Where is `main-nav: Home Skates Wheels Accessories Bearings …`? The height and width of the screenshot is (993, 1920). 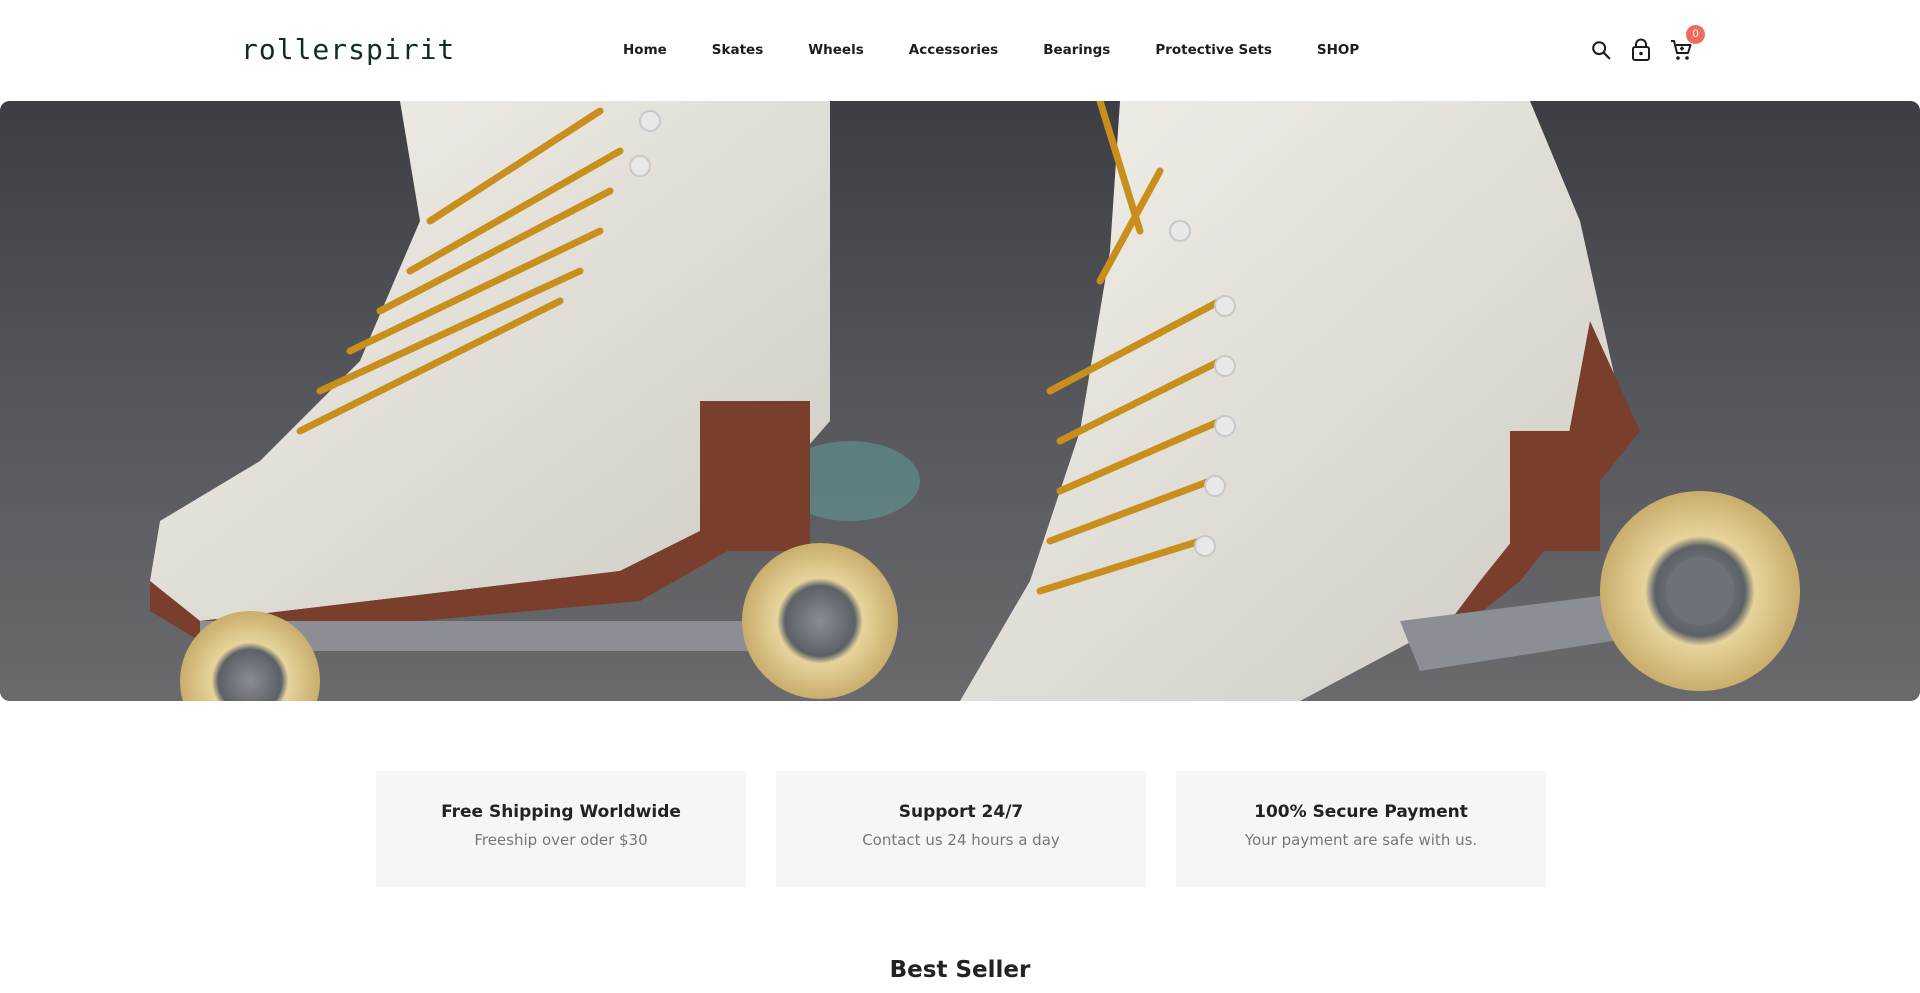 main-nav: Home Skates Wheels Accessories Bearings … is located at coordinates (1013, 50).